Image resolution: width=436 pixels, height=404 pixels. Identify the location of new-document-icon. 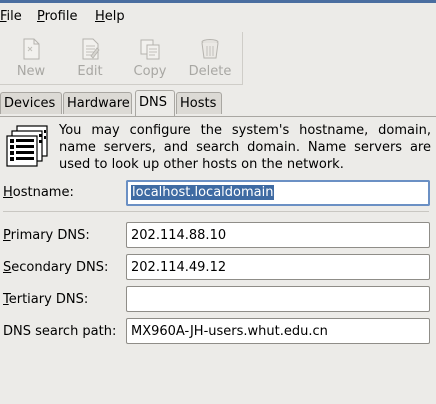
(31, 49).